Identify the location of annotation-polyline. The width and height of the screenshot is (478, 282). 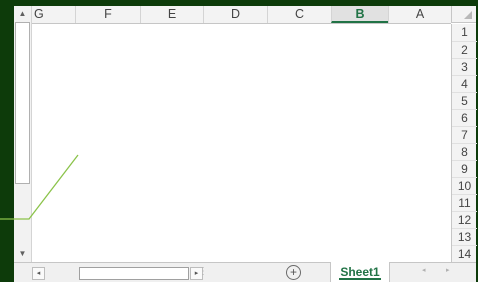
(39, 187).